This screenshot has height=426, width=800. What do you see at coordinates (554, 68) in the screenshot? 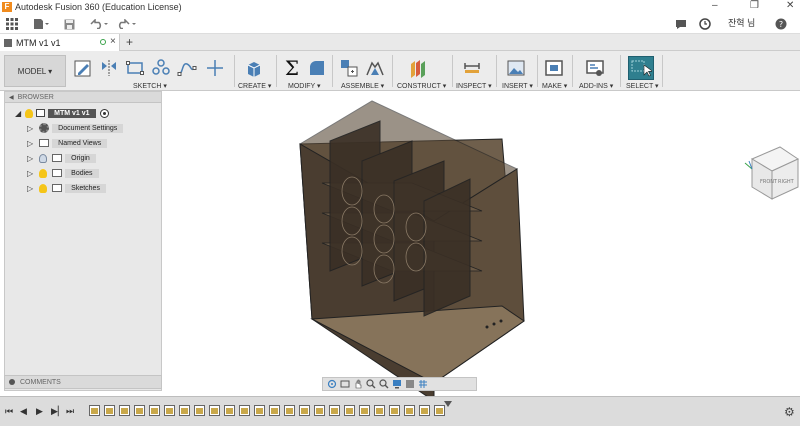
I see `3d-print-icon` at bounding box center [554, 68].